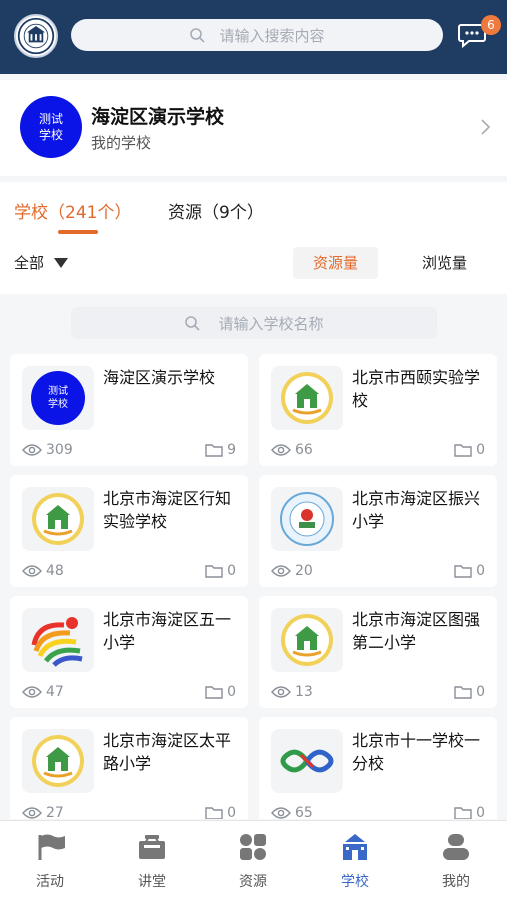 This screenshot has width=507, height=900. I want to click on top-bar: 请输入搜索内容 6, so click(253, 37).